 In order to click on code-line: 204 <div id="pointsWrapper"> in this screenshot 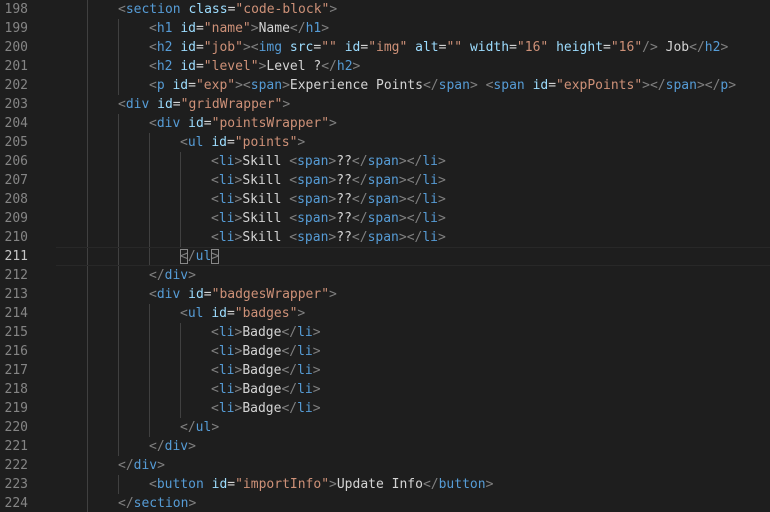, I will do `click(385, 123)`.